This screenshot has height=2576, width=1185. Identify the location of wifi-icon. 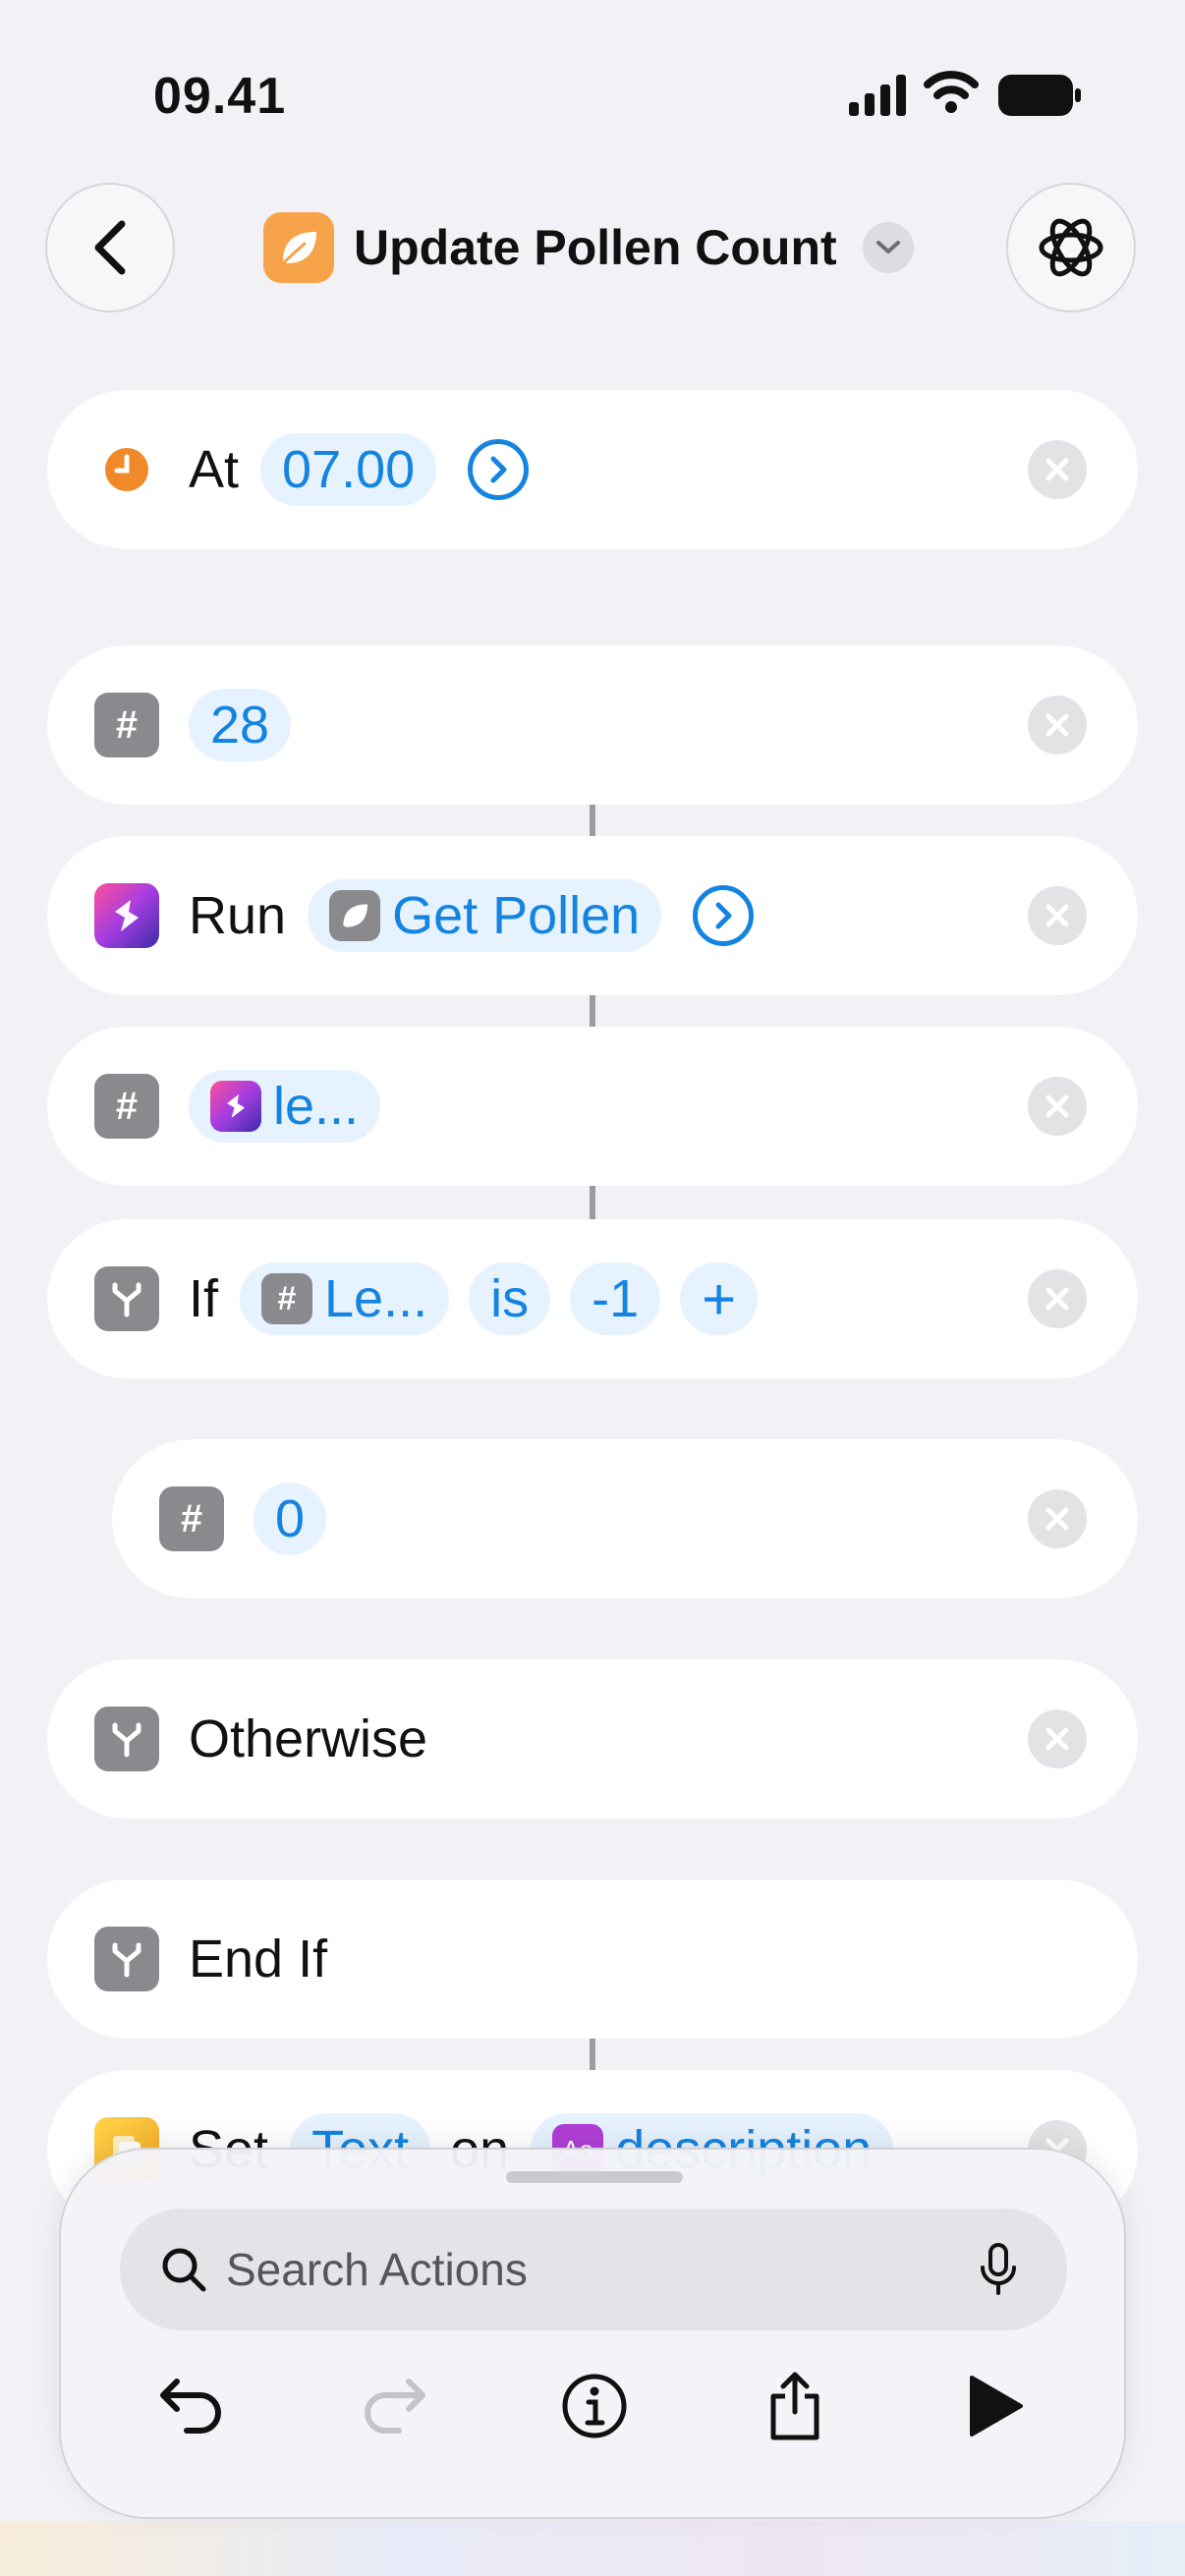
(952, 92).